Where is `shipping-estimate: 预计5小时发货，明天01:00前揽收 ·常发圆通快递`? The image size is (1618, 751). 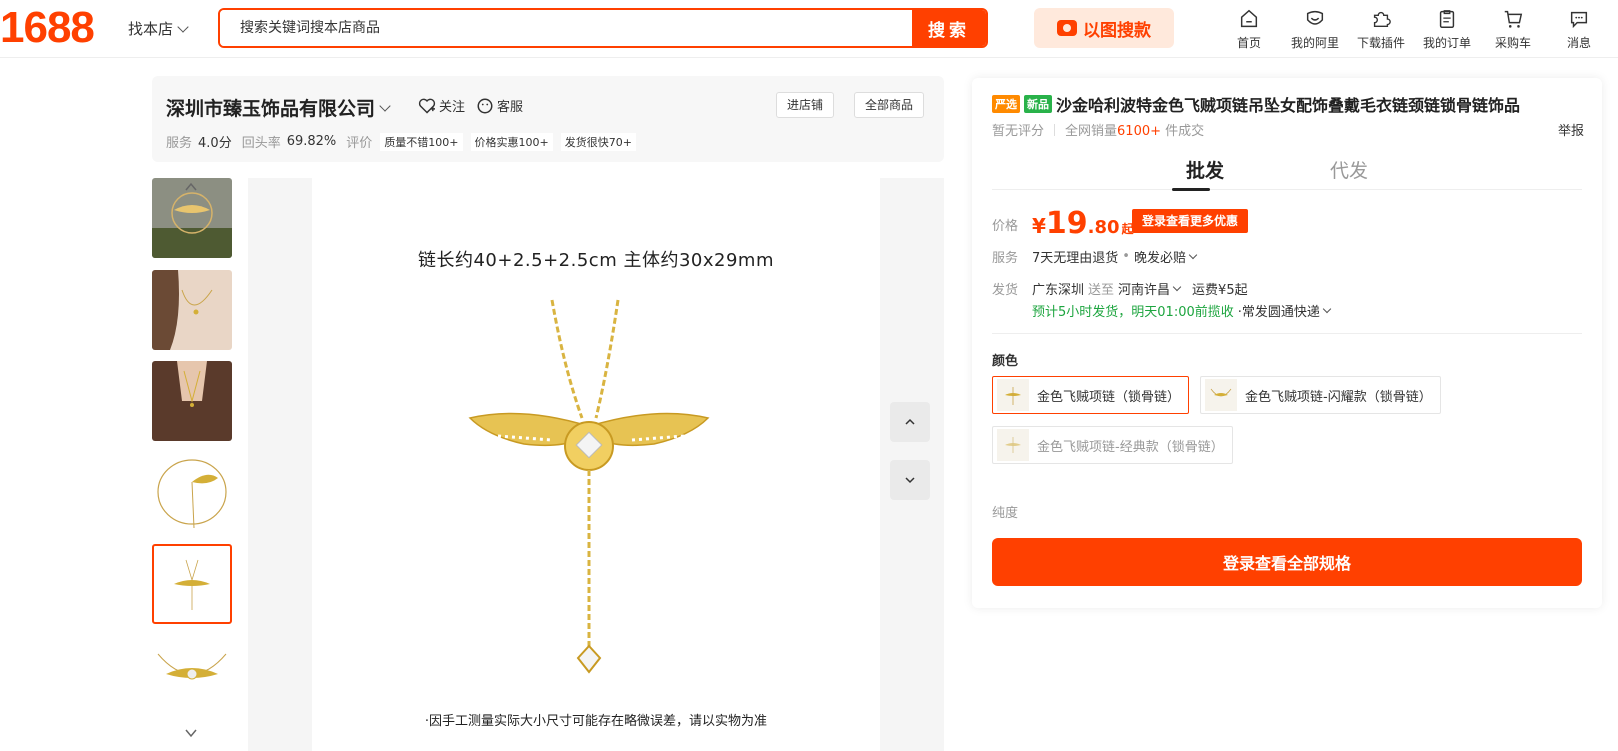
shipping-estimate: 预计5小时发货，明天01:00前揽收 ·常发圆通快递 is located at coordinates (1182, 310).